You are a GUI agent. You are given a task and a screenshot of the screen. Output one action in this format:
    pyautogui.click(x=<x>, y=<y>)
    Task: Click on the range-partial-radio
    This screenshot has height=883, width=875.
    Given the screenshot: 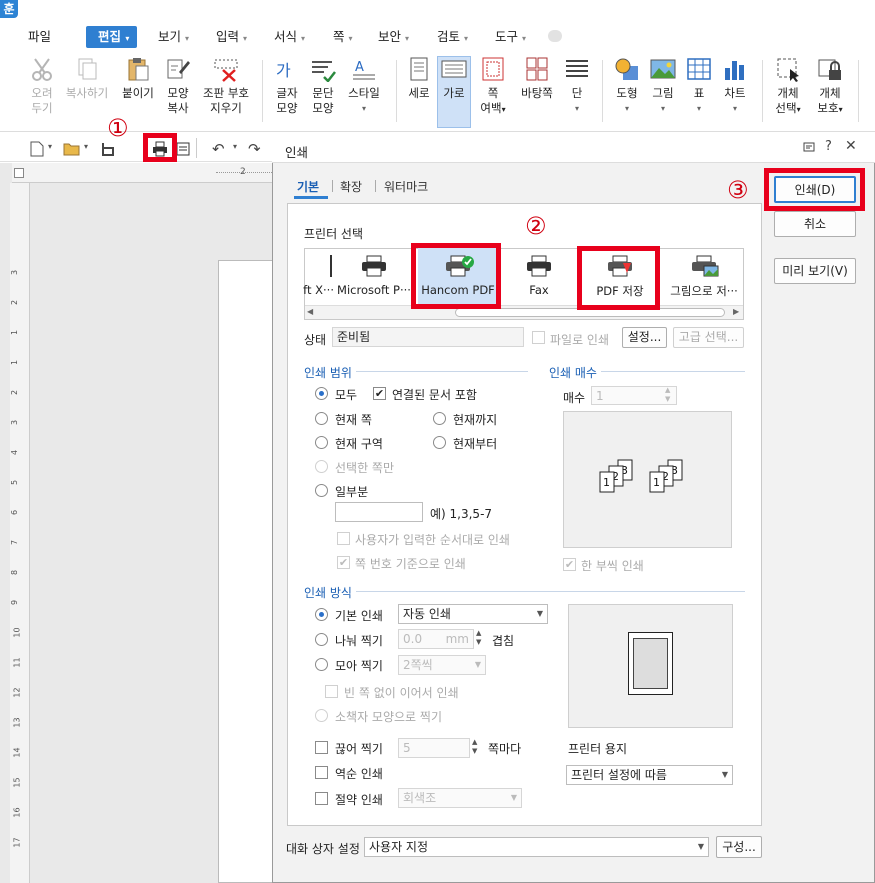 What is the action you would take?
    pyautogui.click(x=321, y=490)
    